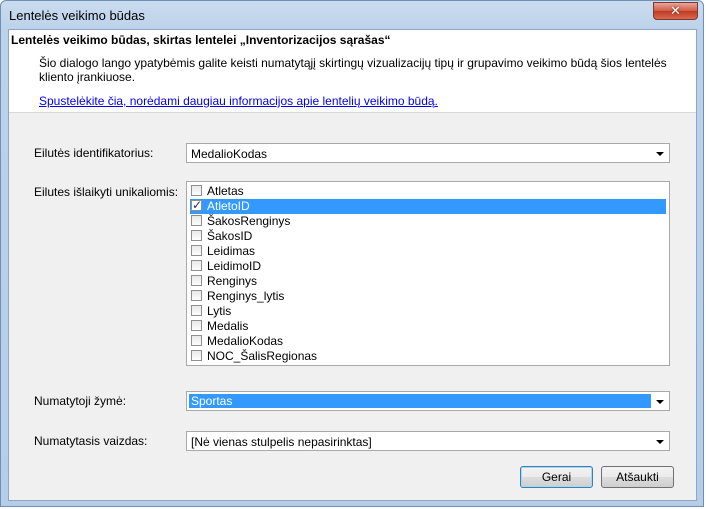 This screenshot has width=706, height=509. I want to click on default-label-value: Sportas, so click(420, 401).